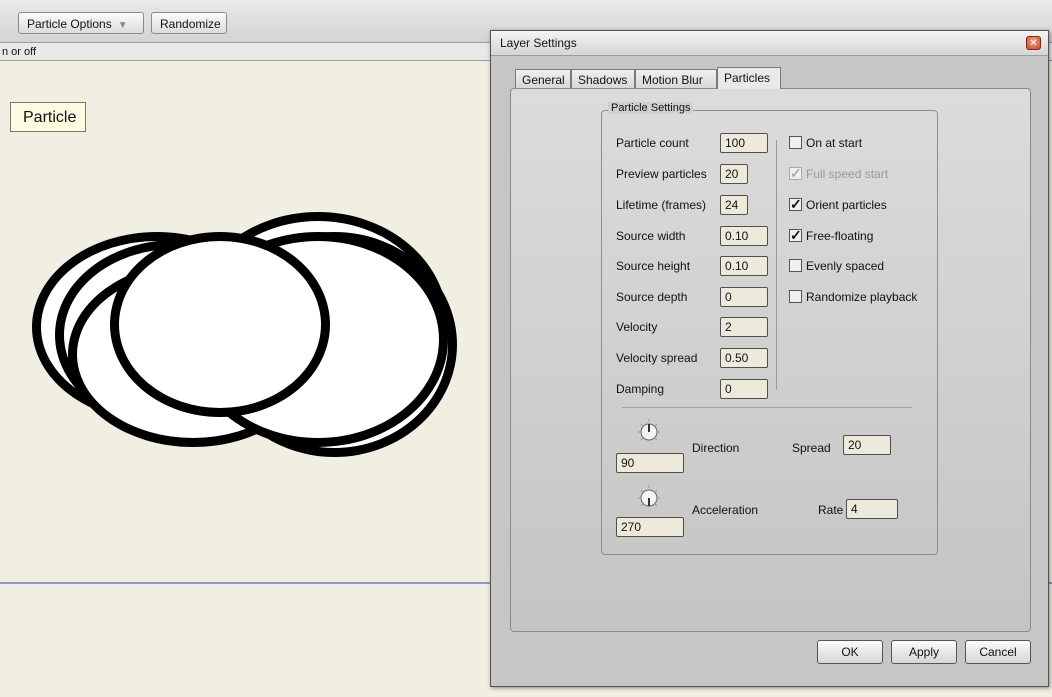  I want to click on group-title: Particle Settings, so click(651, 108).